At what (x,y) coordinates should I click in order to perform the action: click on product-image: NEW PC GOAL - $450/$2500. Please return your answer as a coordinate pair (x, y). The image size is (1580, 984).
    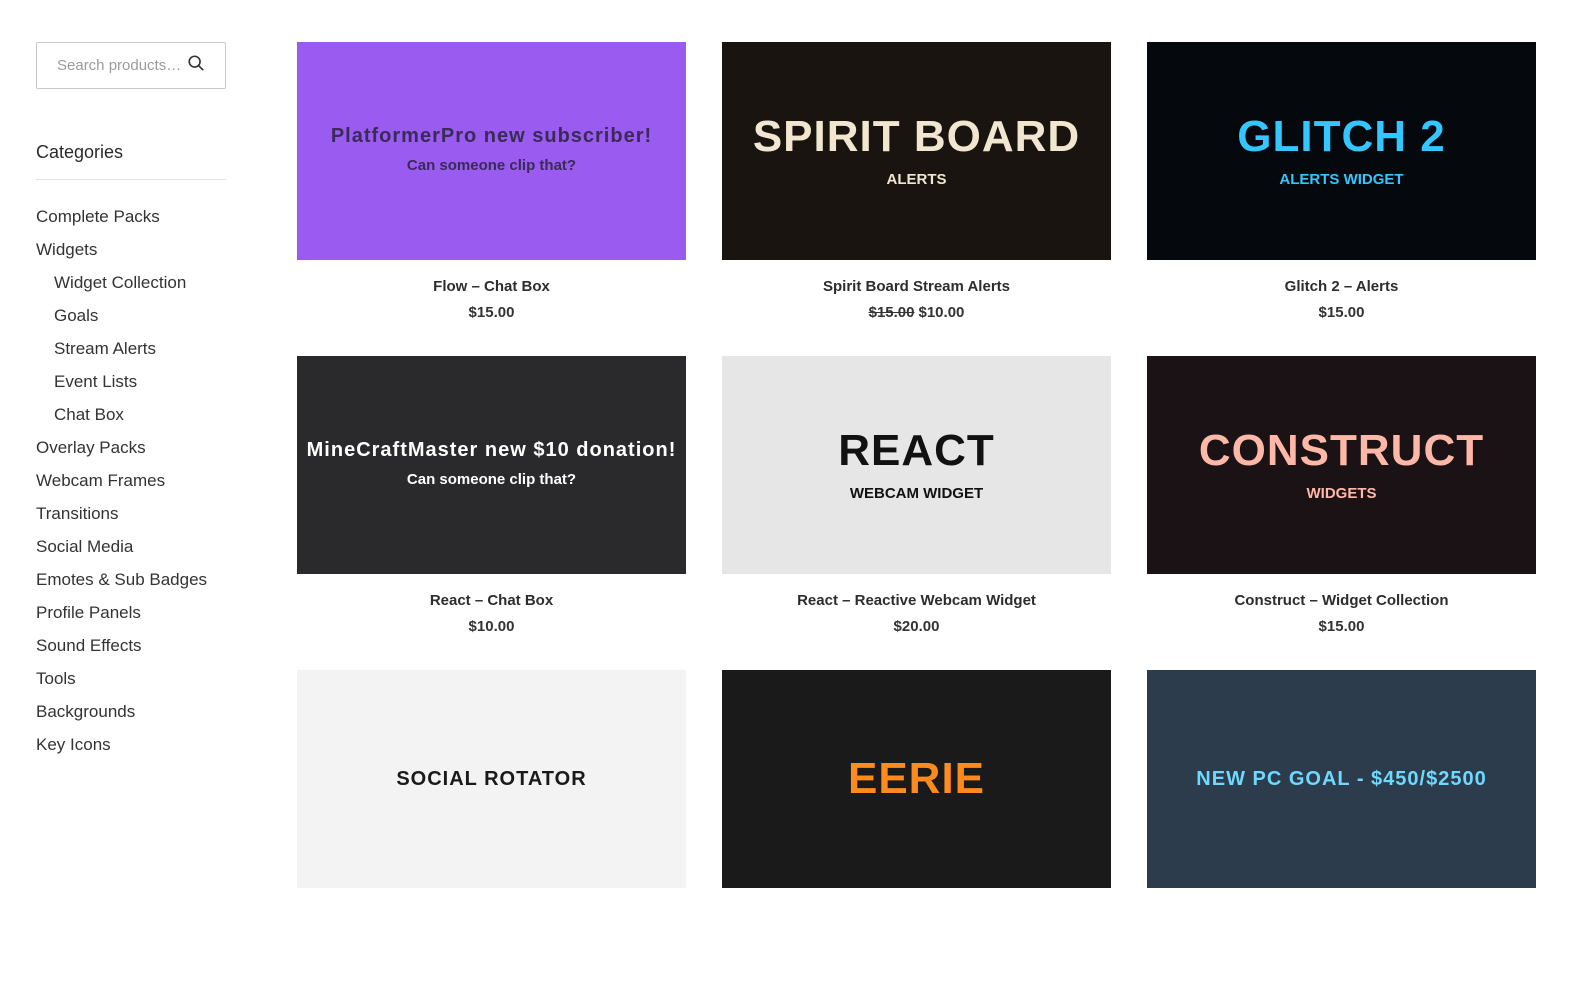
    Looking at the image, I should click on (1341, 779).